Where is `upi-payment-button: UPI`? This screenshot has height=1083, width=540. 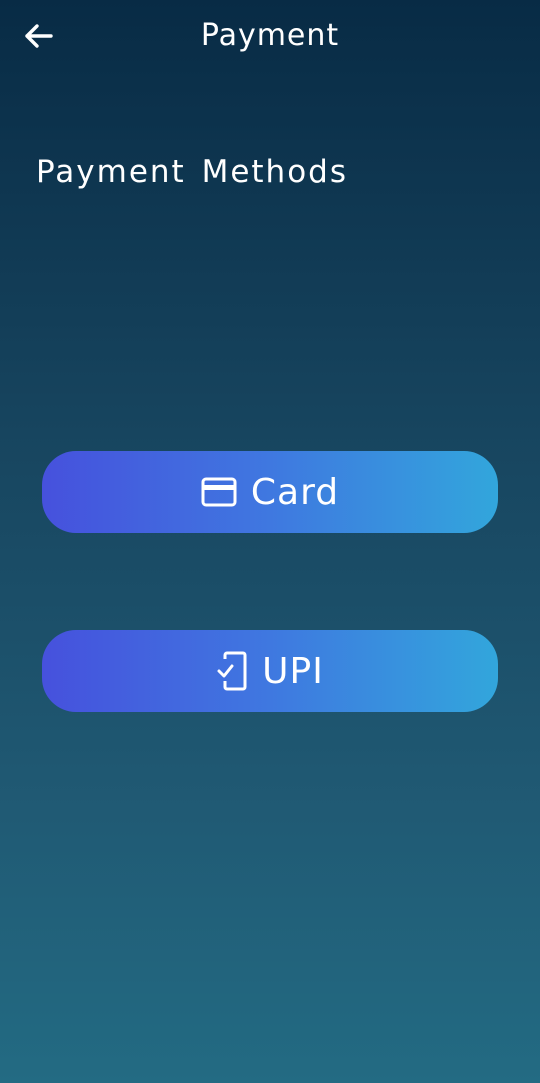
upi-payment-button: UPI is located at coordinates (270, 671).